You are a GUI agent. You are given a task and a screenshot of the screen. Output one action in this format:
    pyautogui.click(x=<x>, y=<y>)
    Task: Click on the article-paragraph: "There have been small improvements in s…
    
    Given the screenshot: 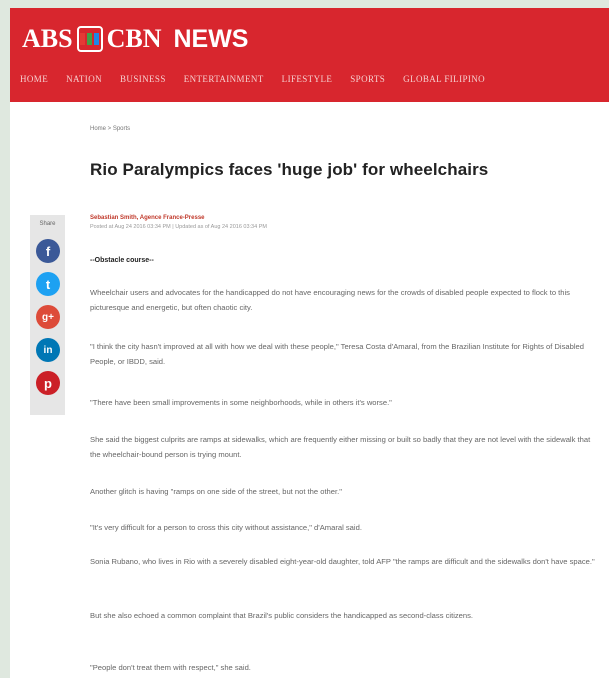 What is the action you would take?
    pyautogui.click(x=241, y=402)
    